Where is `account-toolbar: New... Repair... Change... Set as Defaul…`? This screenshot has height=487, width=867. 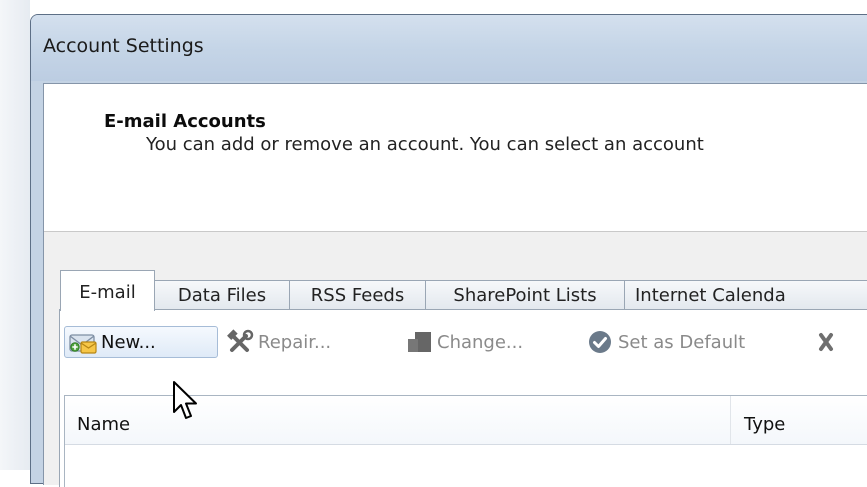 account-toolbar: New... Repair... Change... Set as Defaul… is located at coordinates (463, 338).